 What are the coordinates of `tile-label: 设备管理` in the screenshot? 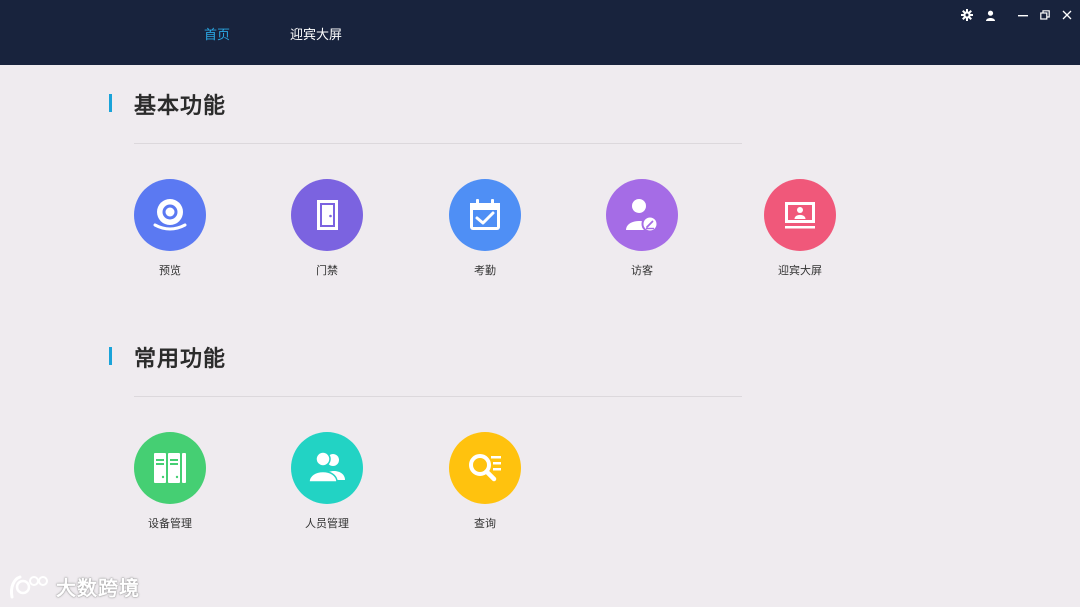 It's located at (170, 523).